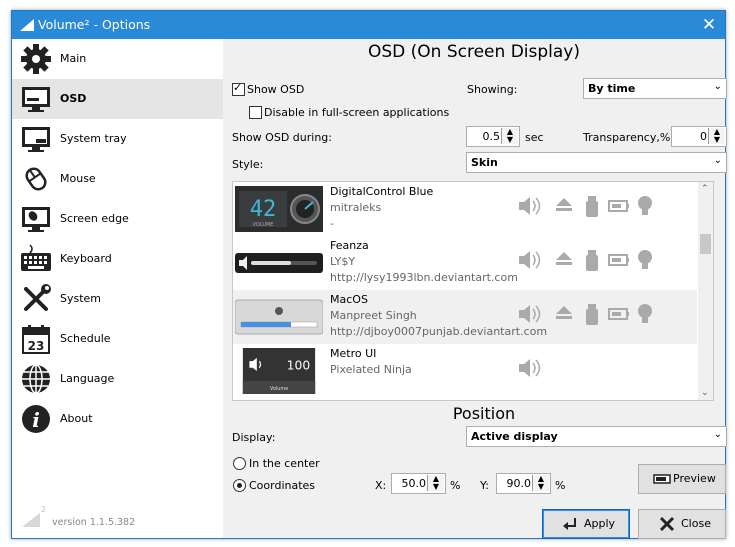 This screenshot has width=735, height=547. I want to click on style-label: Style:, so click(248, 164).